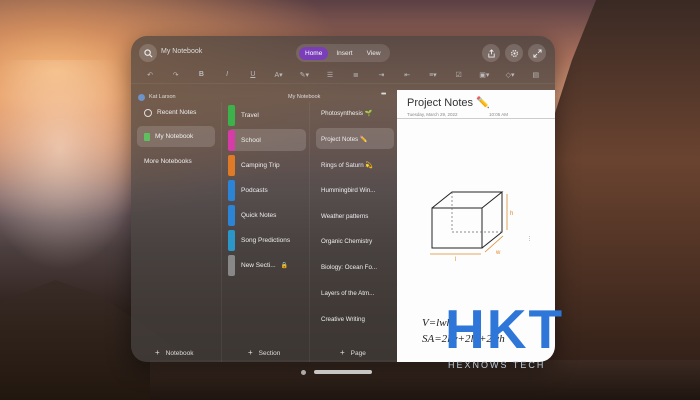  Describe the element at coordinates (537, 53) in the screenshot. I see `expand-icon` at that location.